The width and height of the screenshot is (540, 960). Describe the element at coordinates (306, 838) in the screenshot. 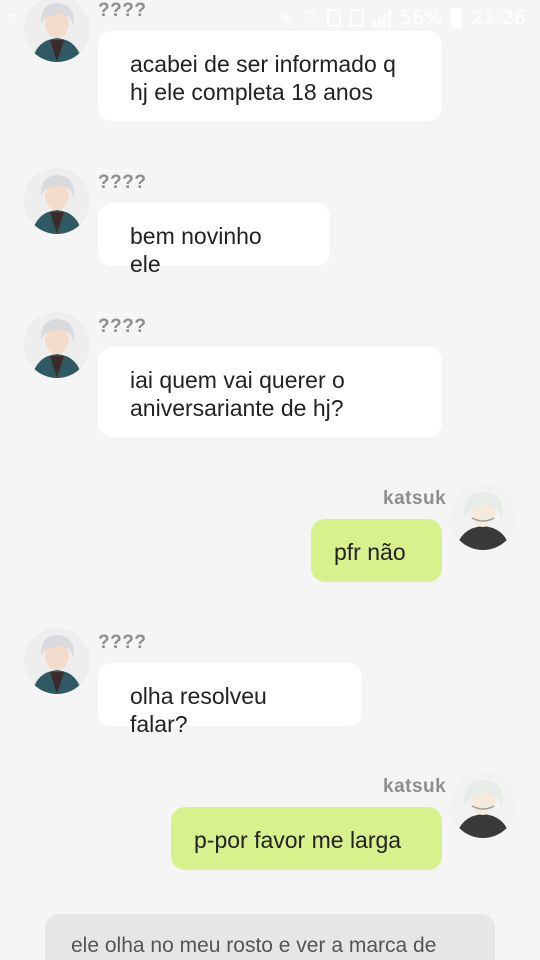

I see `message-bubble: p-por favor me larga` at that location.